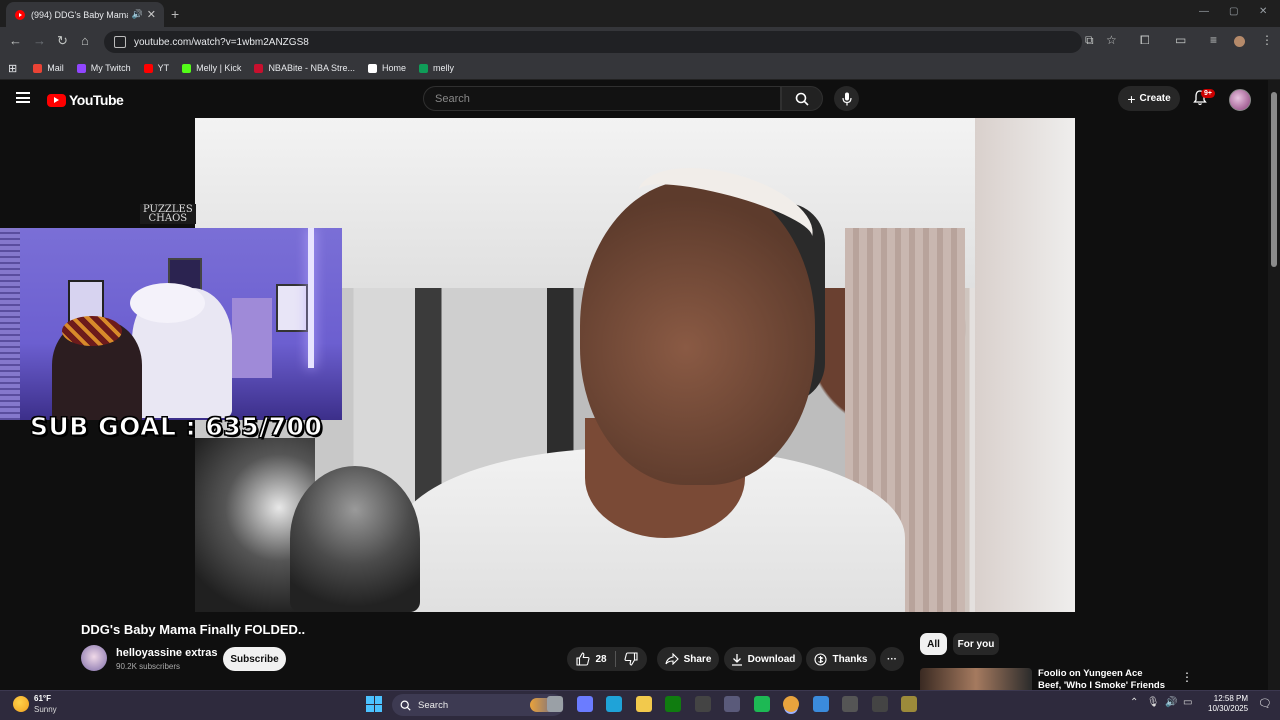  What do you see at coordinates (48, 68) in the screenshot?
I see `bookmark-mail: Mail` at bounding box center [48, 68].